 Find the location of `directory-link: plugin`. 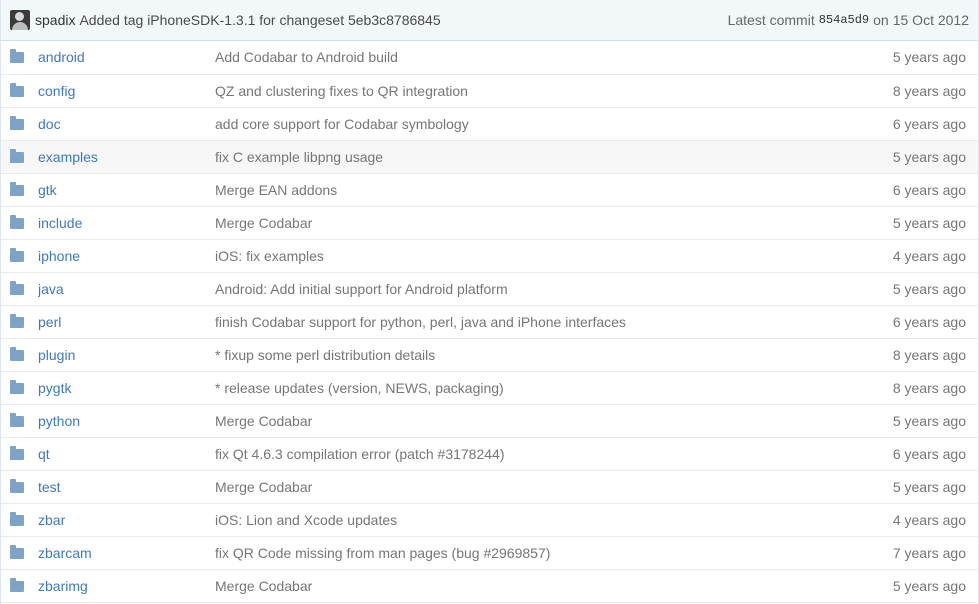

directory-link: plugin is located at coordinates (56, 355).